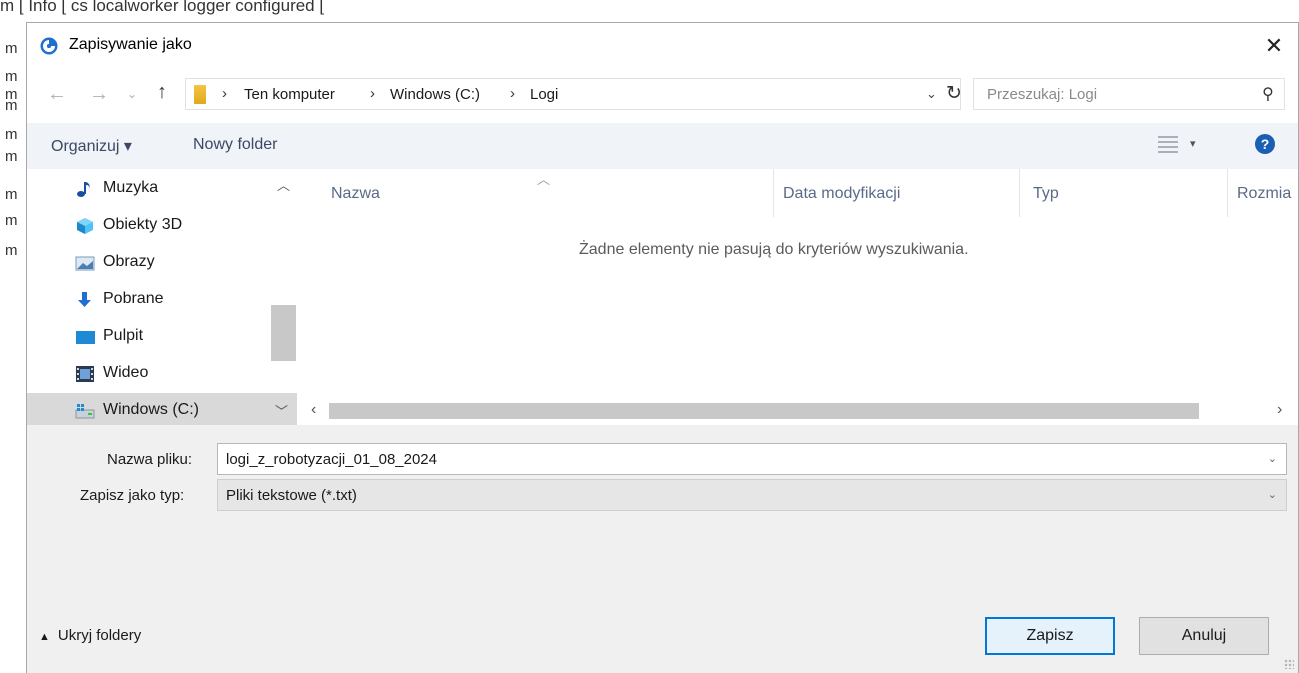 The height and width of the screenshot is (673, 1299). What do you see at coordinates (1129, 94) in the screenshot?
I see `search-input: Przeszukaj: Logi ⚲` at bounding box center [1129, 94].